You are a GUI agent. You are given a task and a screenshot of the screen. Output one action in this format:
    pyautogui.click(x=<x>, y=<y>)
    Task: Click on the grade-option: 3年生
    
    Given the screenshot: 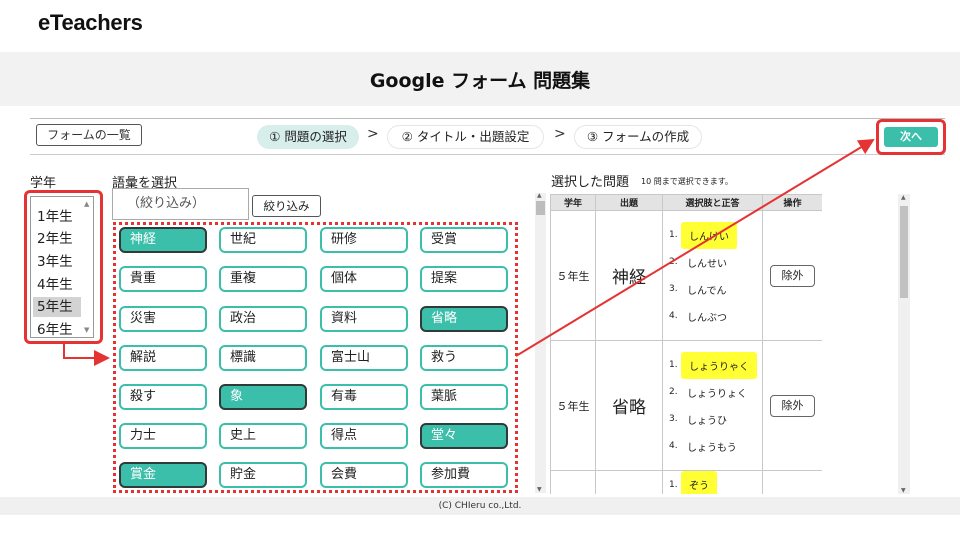 What is the action you would take?
    pyautogui.click(x=57, y=262)
    